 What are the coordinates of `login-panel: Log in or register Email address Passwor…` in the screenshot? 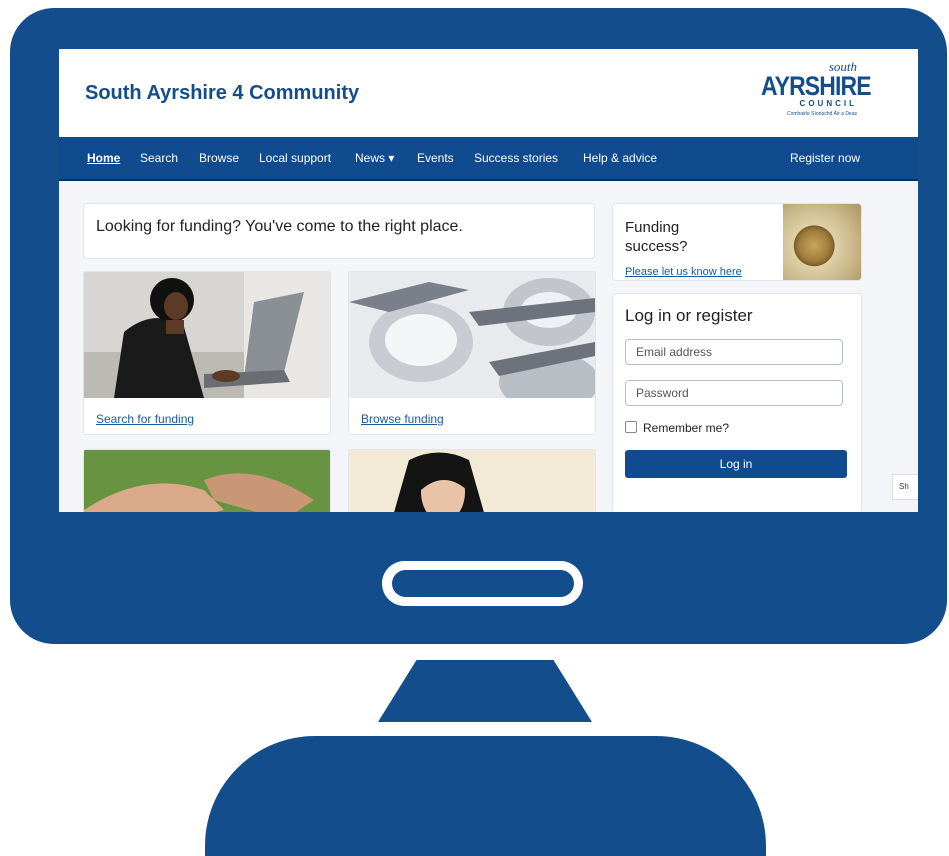 It's located at (737, 402).